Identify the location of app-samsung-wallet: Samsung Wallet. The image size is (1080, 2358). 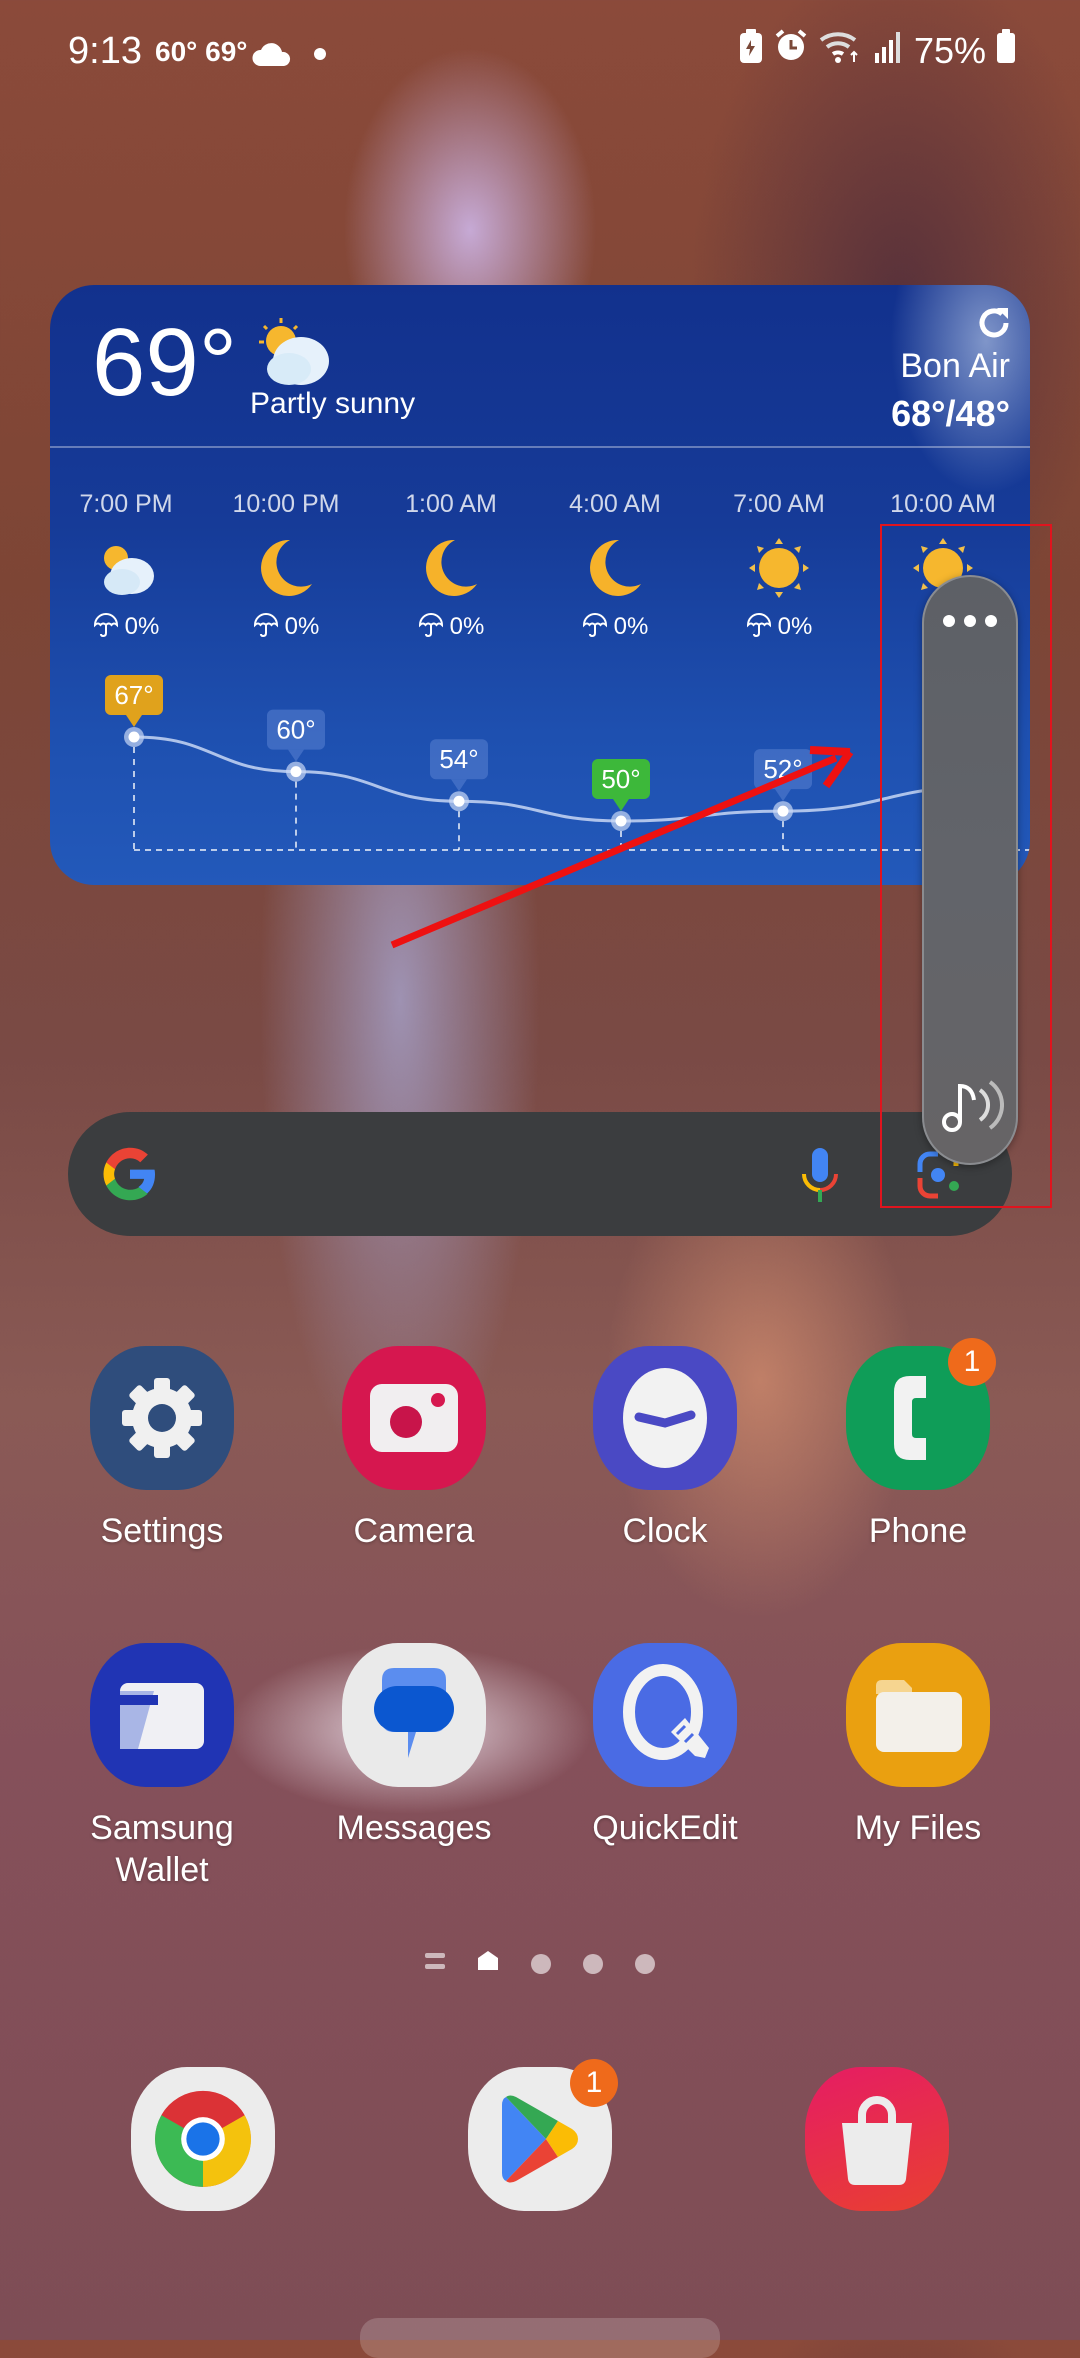
(162, 1767).